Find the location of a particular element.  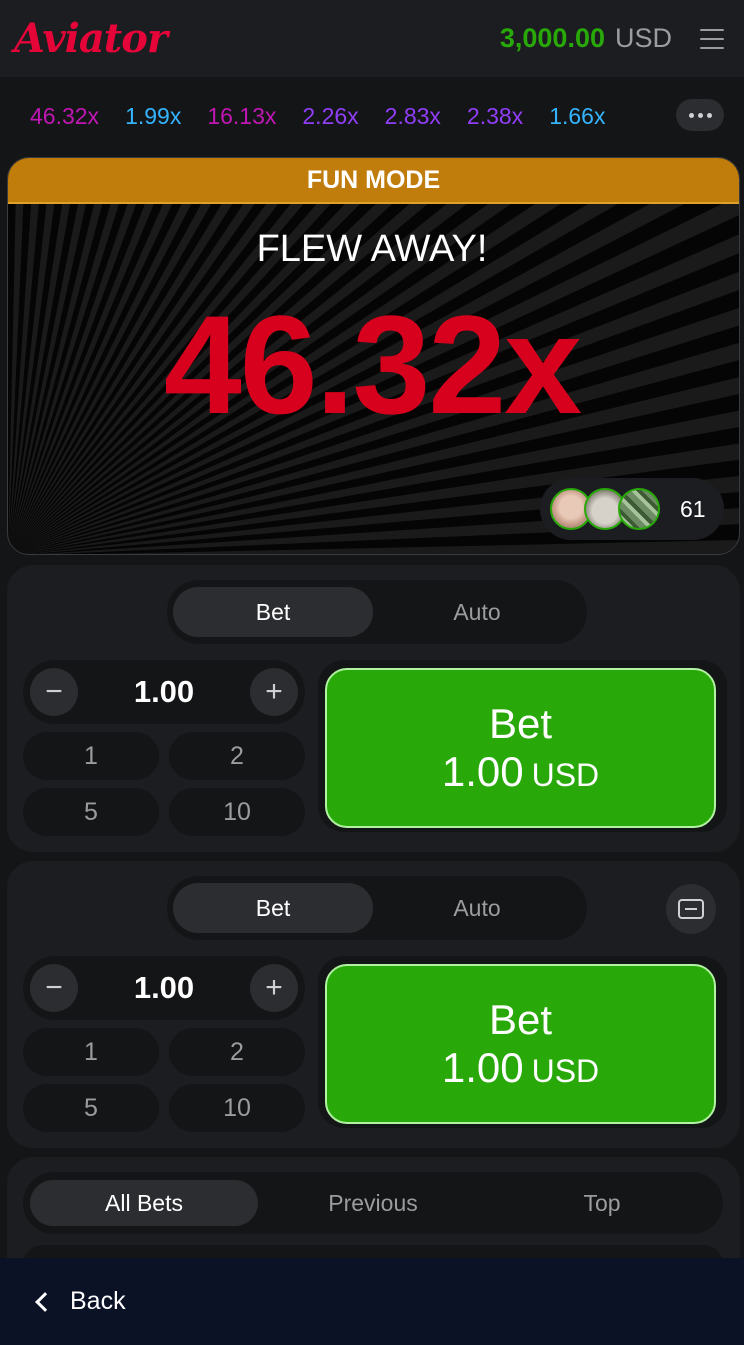

bets-tabs: All Bets Previous Top is located at coordinates (373, 1203).